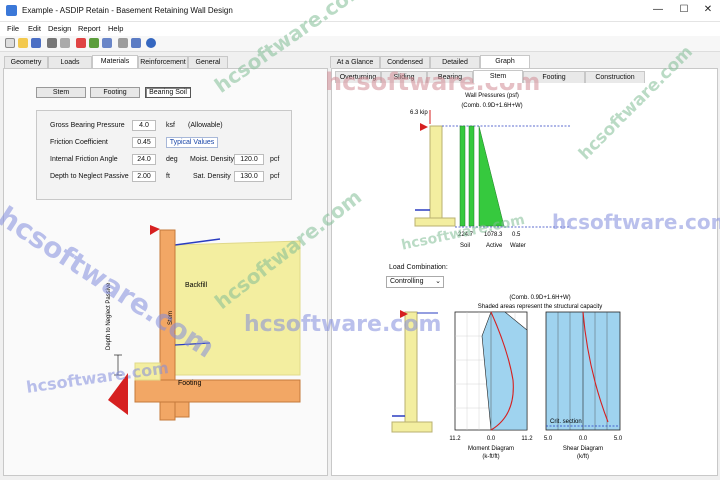 The height and width of the screenshot is (480, 720). I want to click on footing-shape, so click(217, 391).